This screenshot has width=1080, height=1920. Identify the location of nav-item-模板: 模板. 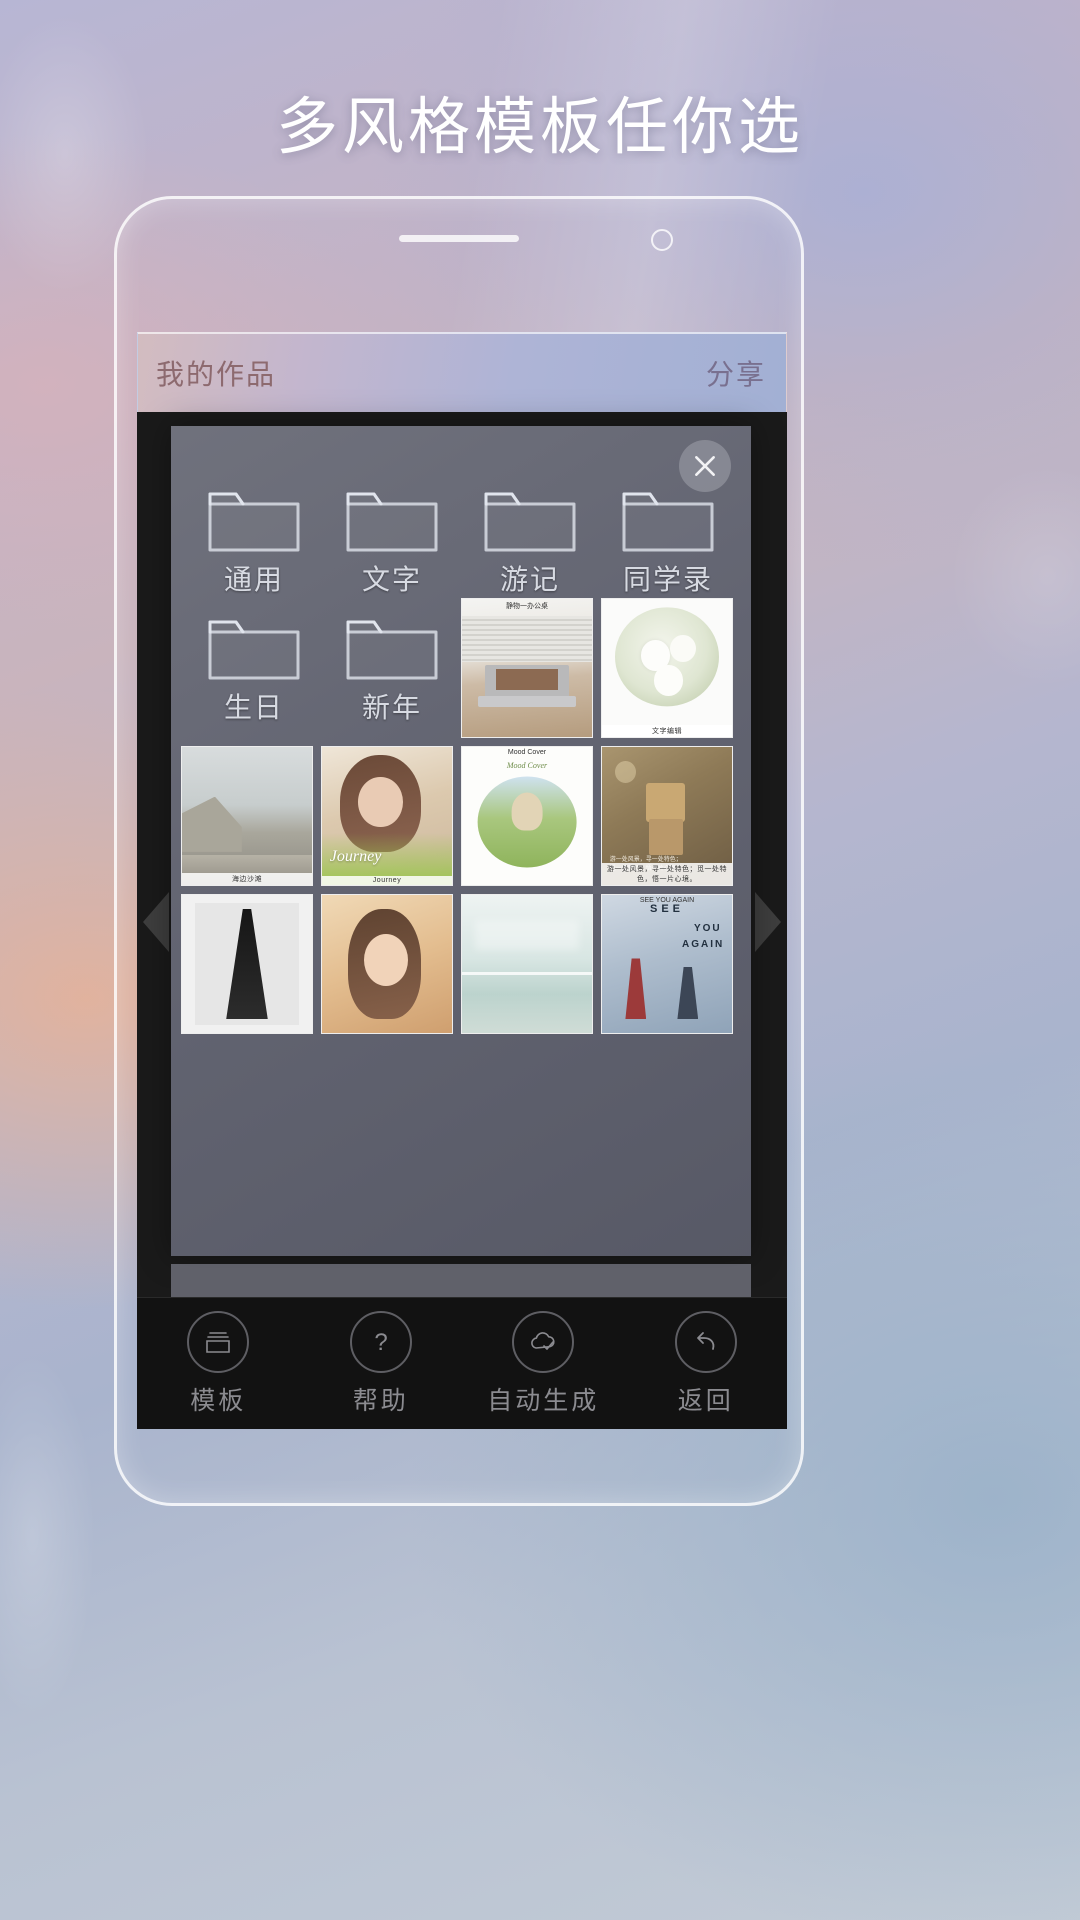
(218, 1363).